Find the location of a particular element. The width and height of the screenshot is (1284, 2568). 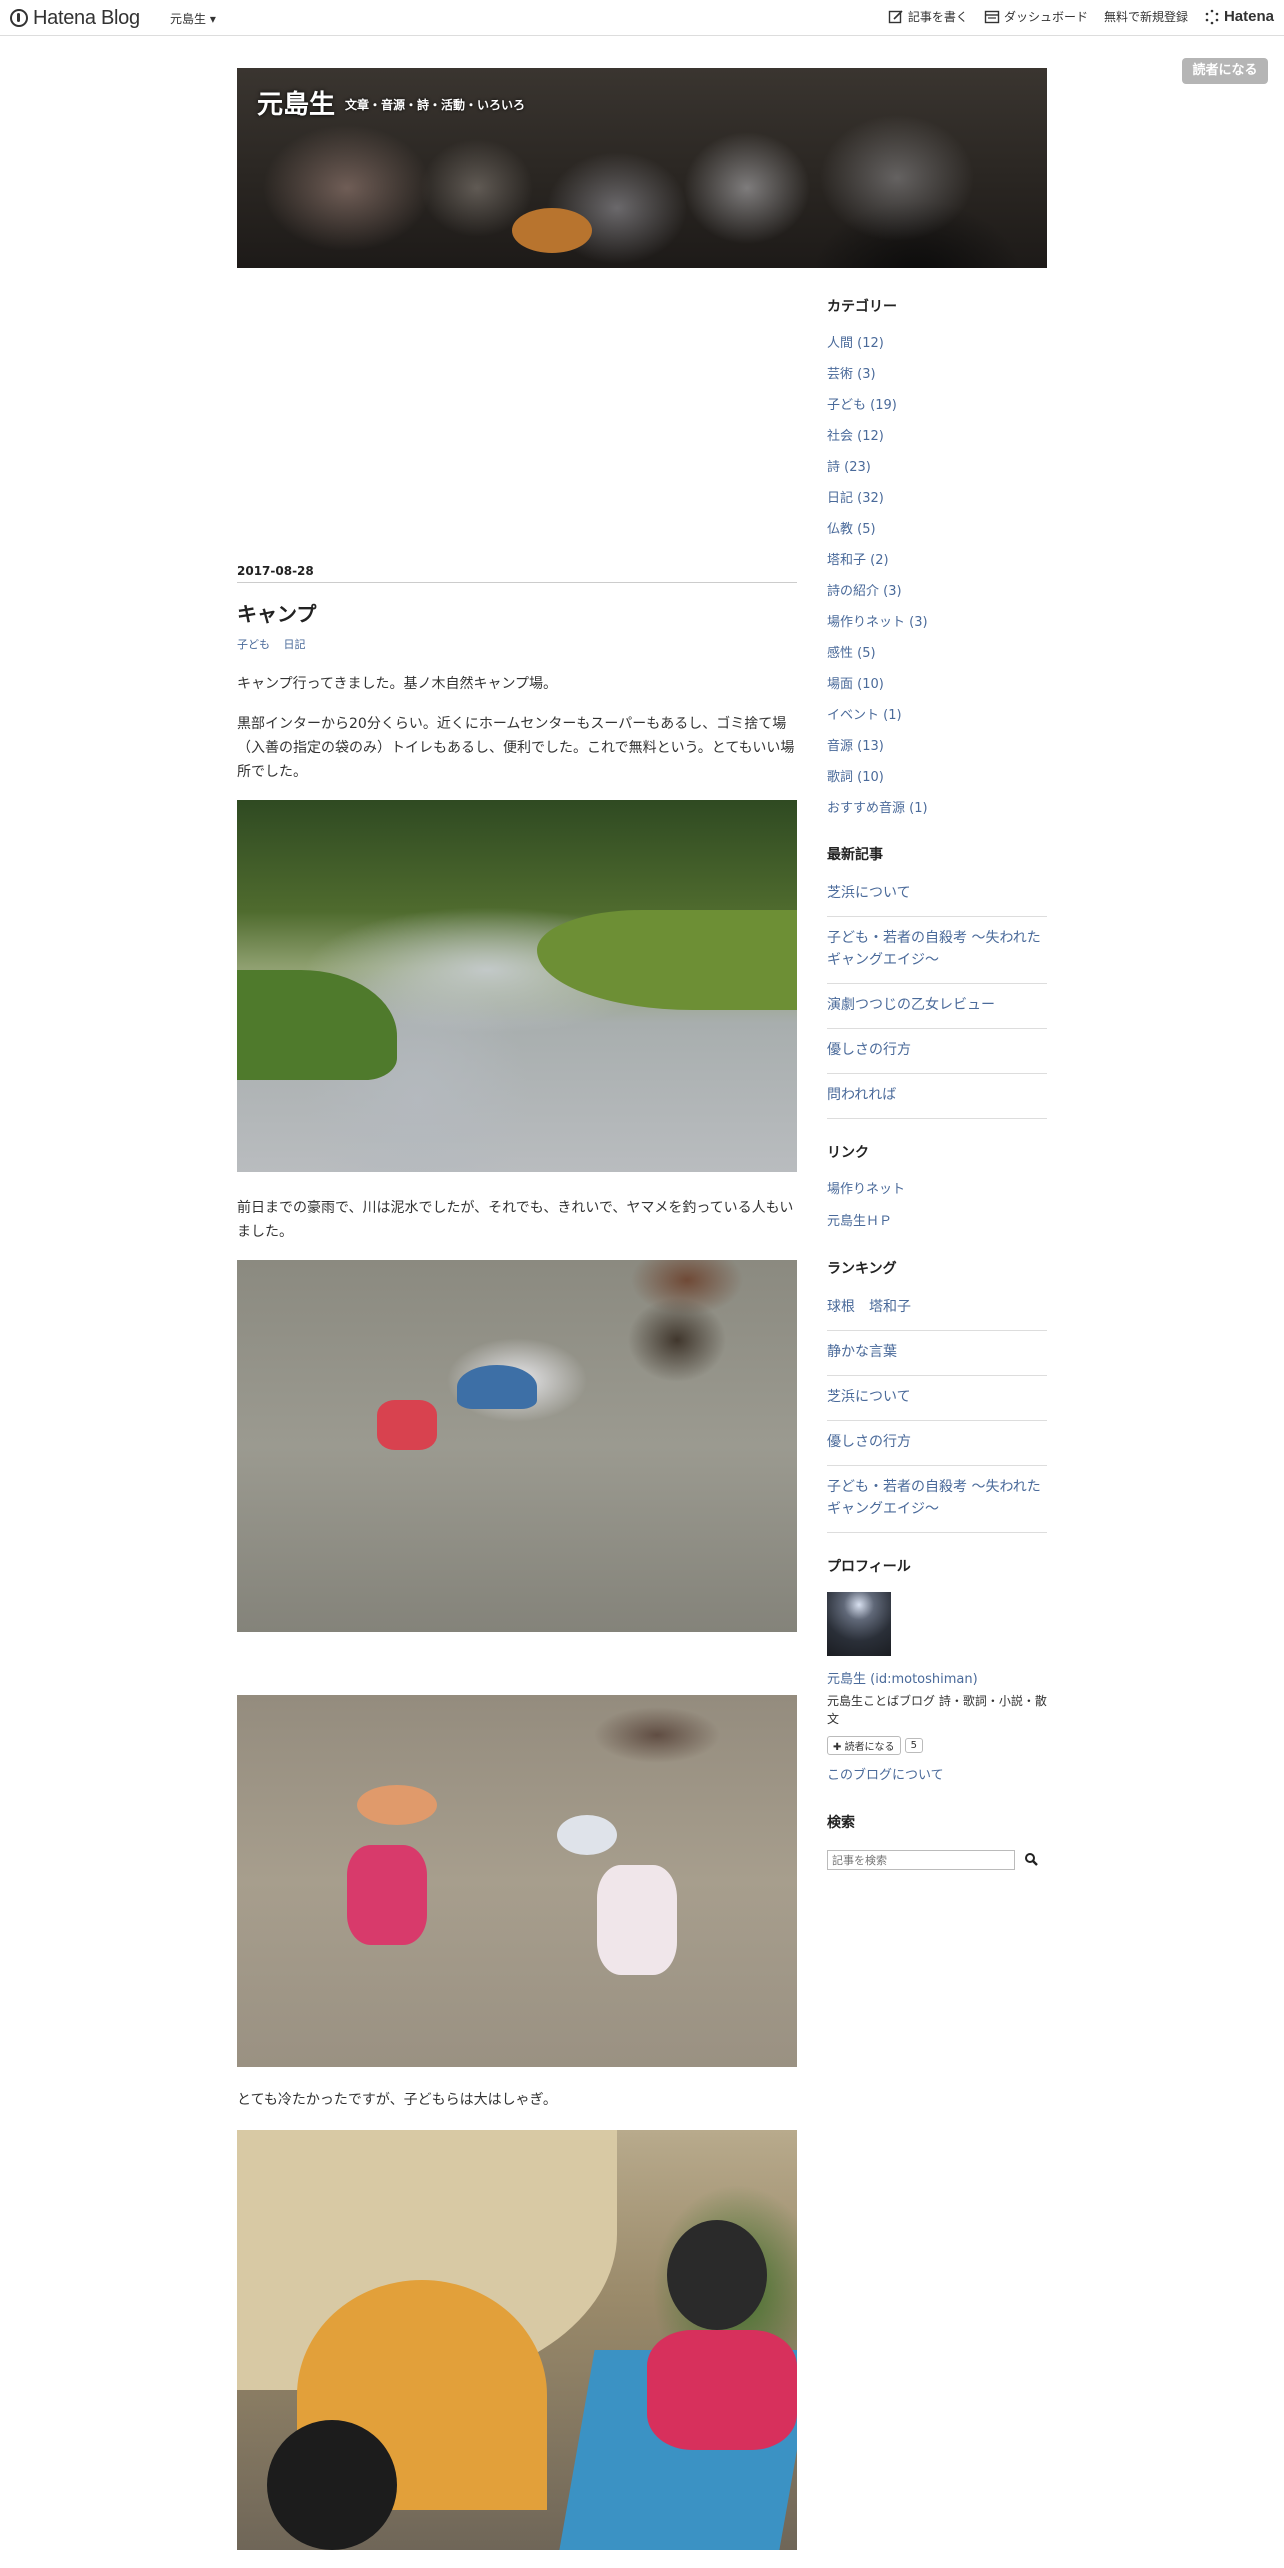

photo-grass-right is located at coordinates (667, 960).